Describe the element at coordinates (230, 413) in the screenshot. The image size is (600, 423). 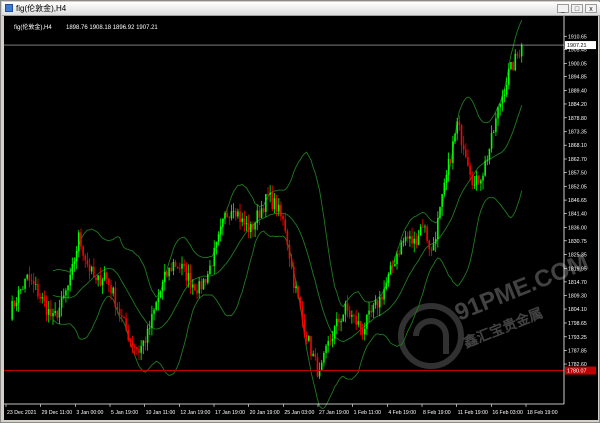
I see `time-tick-label: 17 Jan 19:00` at that location.